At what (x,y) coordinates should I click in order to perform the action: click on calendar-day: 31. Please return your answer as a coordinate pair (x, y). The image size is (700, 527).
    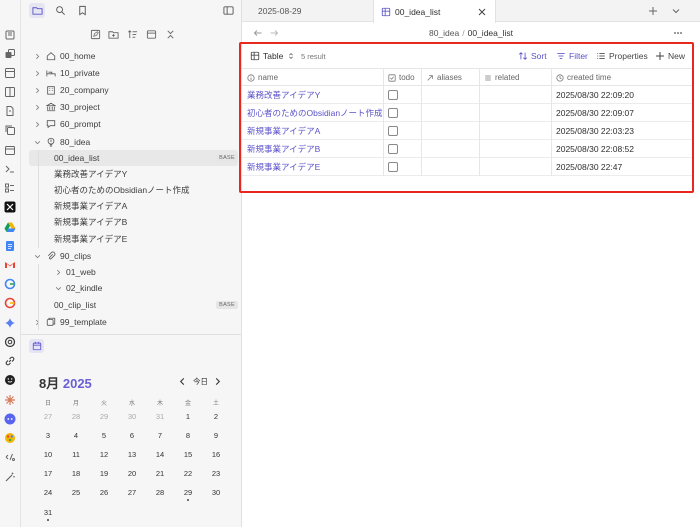
    Looking at the image, I should click on (48, 512).